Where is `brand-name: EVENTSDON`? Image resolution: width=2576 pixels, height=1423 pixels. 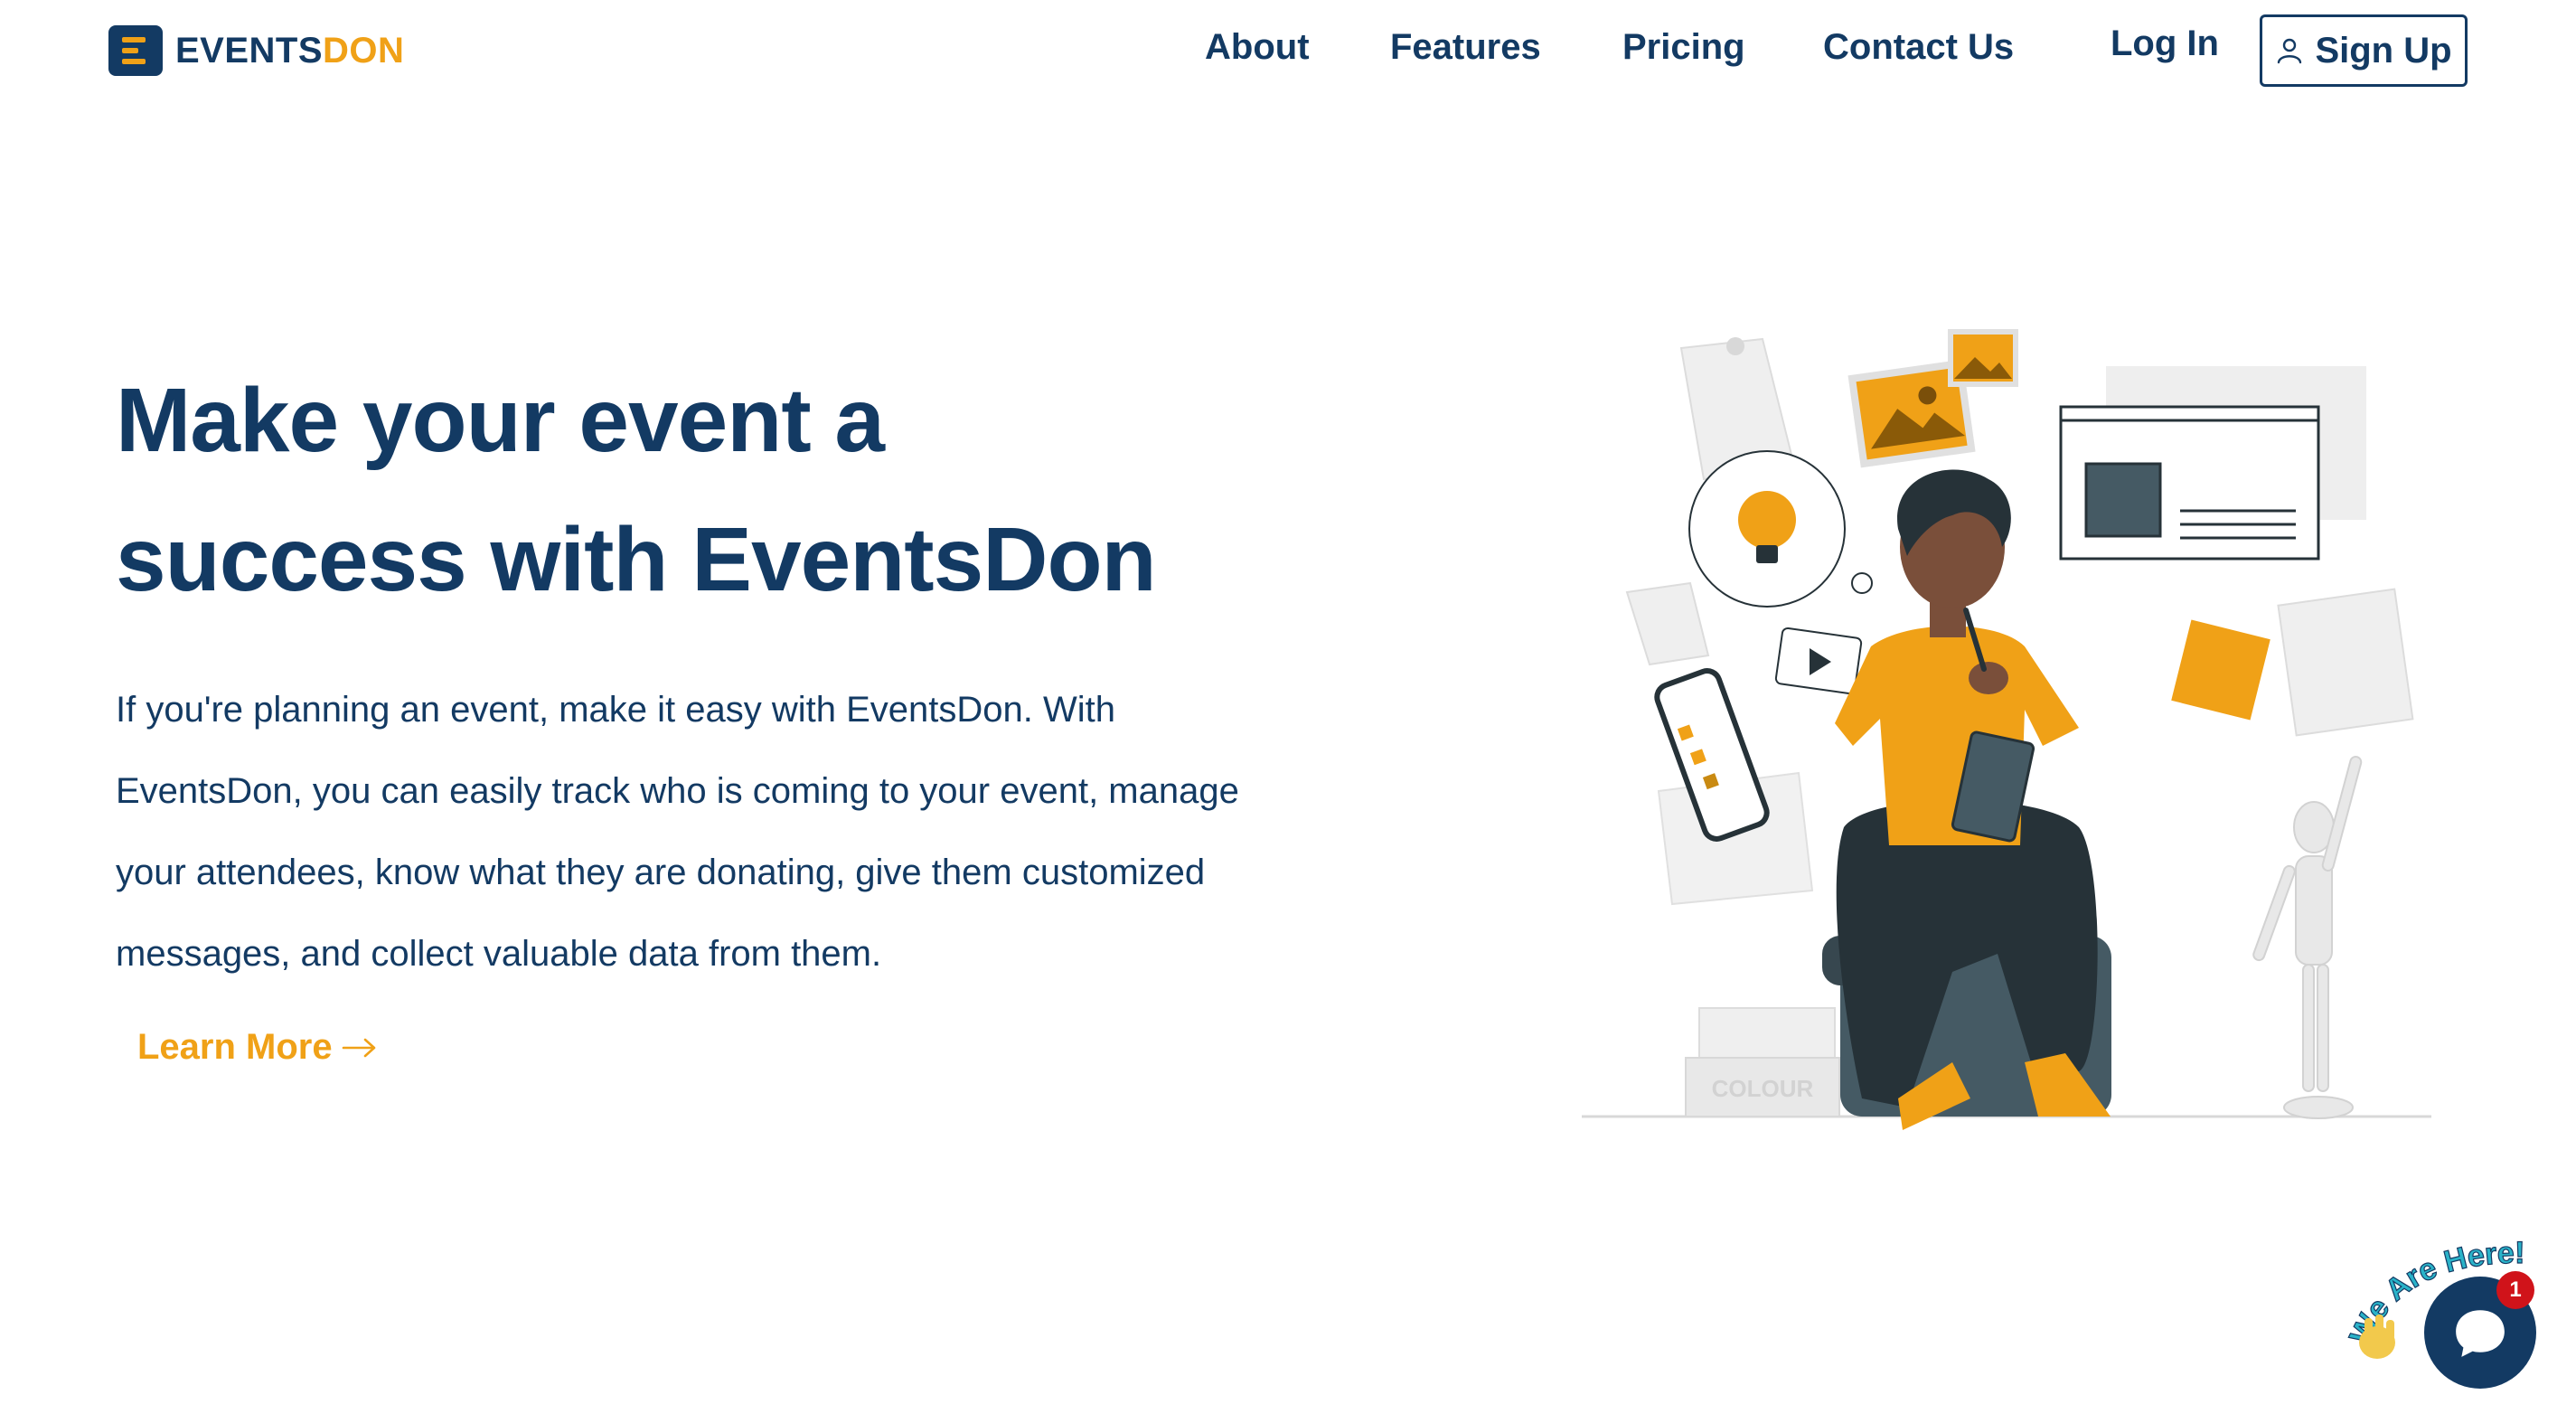 brand-name: EVENTSDON is located at coordinates (290, 51).